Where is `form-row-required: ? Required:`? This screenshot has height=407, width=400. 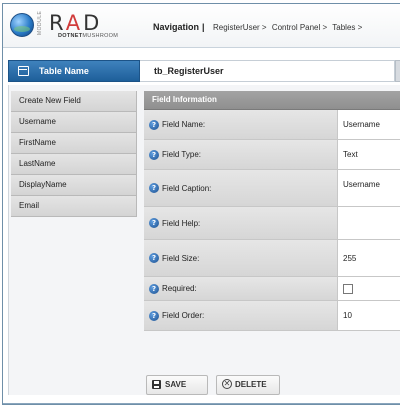
form-row-required: ? Required: is located at coordinates (272, 289).